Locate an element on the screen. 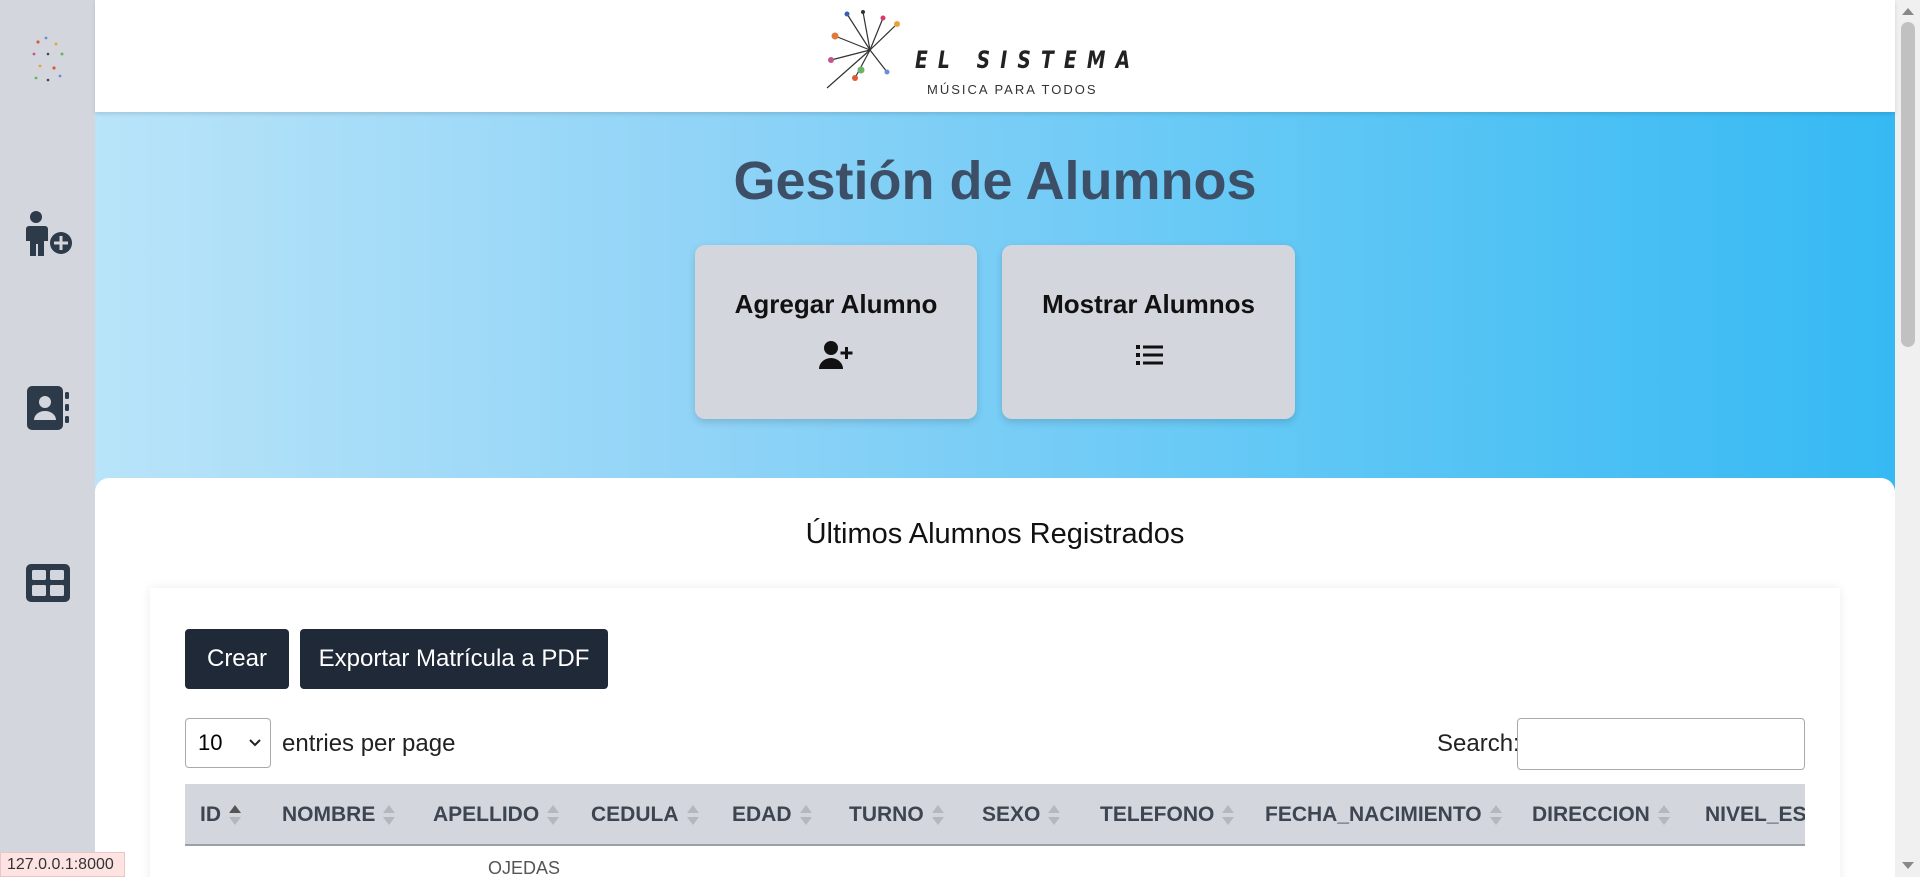 The image size is (1920, 877). search-label: Search: is located at coordinates (1478, 743).